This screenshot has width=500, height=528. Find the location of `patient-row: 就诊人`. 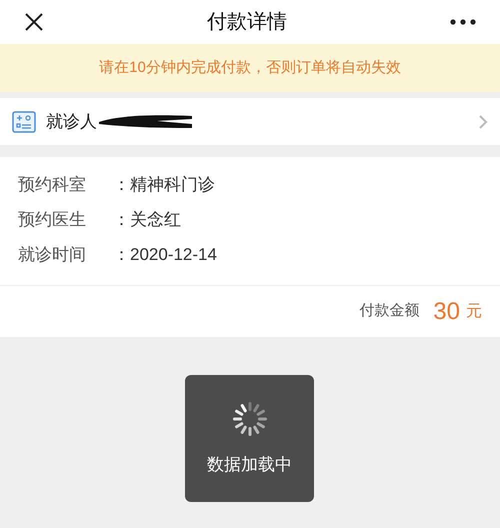

patient-row: 就诊人 is located at coordinates (250, 121).